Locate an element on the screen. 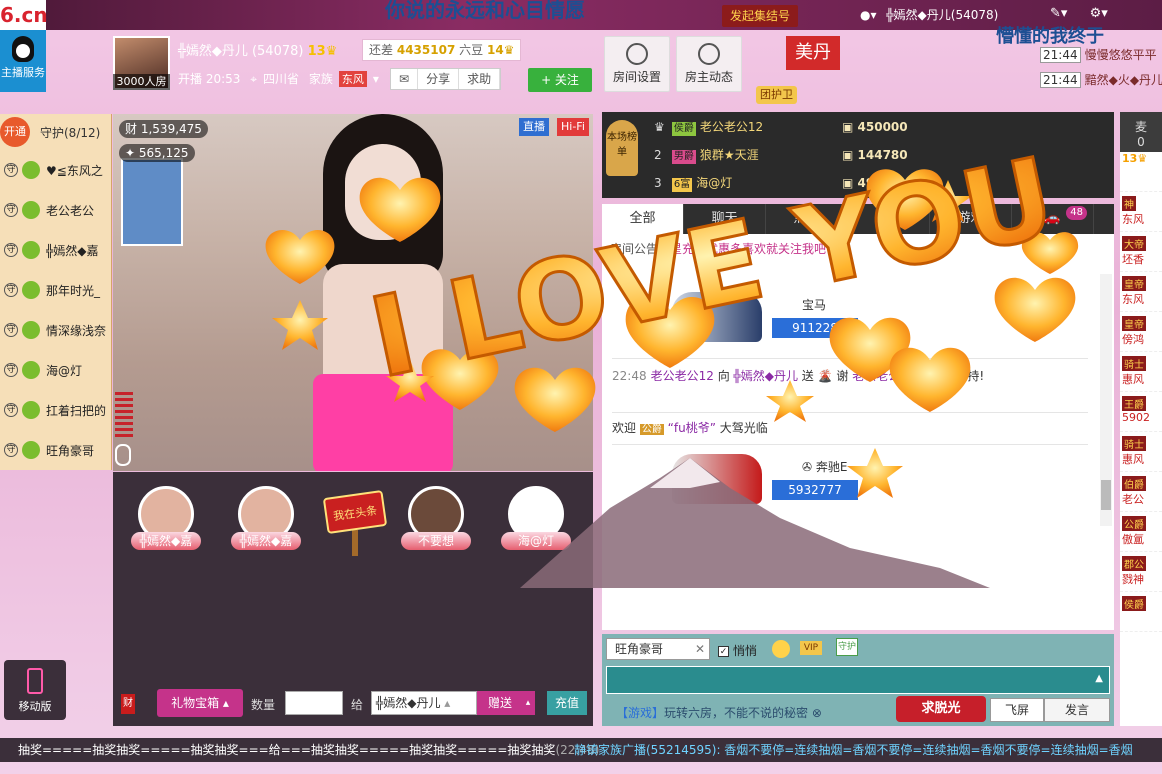 The height and width of the screenshot is (774, 1162). follow-button: + 关注 is located at coordinates (560, 80).